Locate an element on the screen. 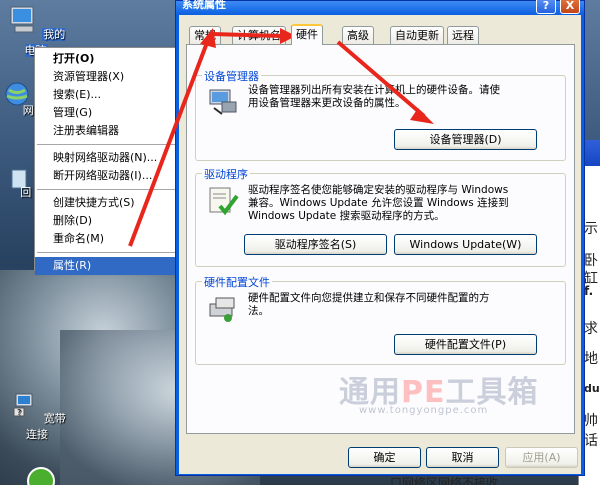 This screenshot has width=600, height=485. hardware-profile-icon is located at coordinates (222, 309).